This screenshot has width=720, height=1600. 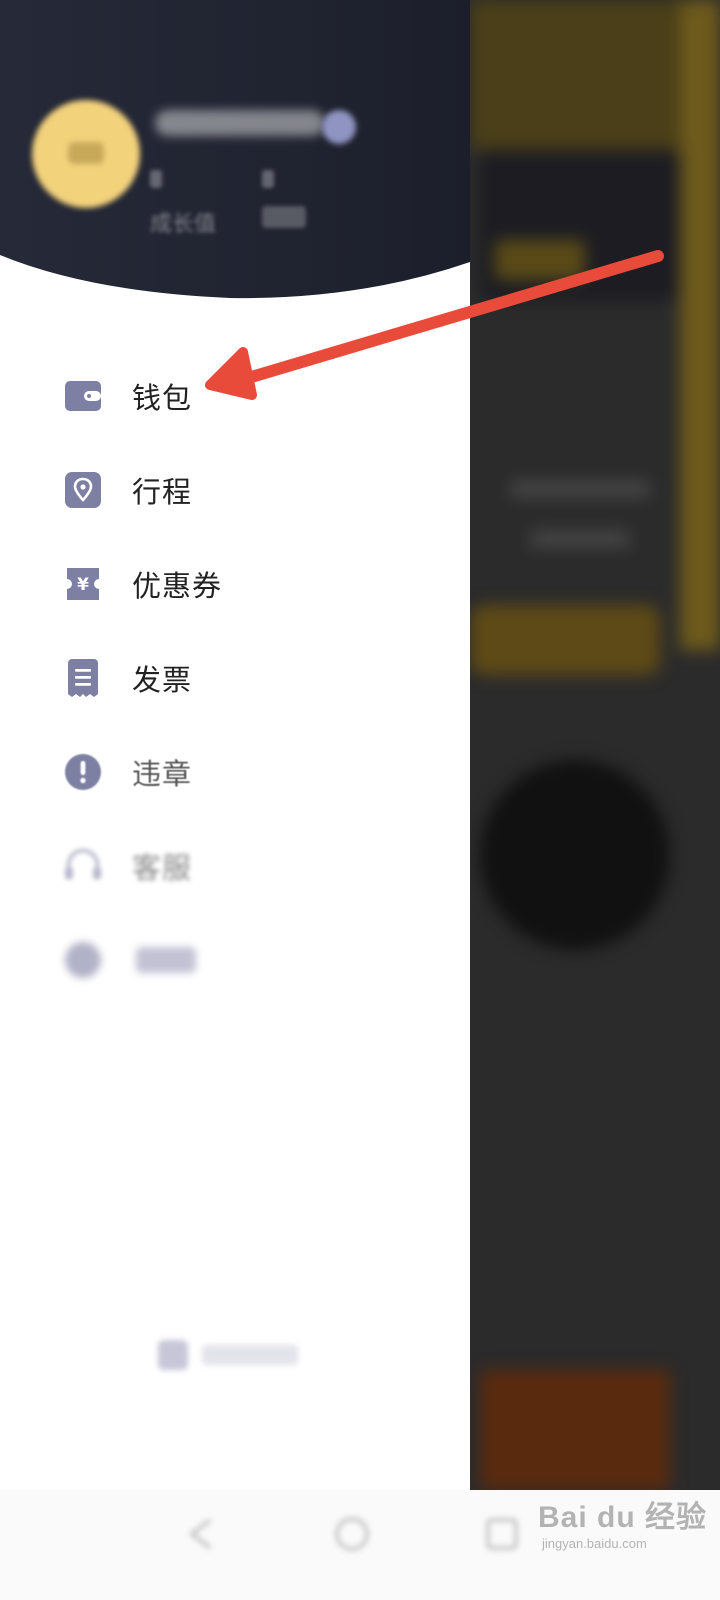 What do you see at coordinates (575, 855) in the screenshot?
I see `background-image` at bounding box center [575, 855].